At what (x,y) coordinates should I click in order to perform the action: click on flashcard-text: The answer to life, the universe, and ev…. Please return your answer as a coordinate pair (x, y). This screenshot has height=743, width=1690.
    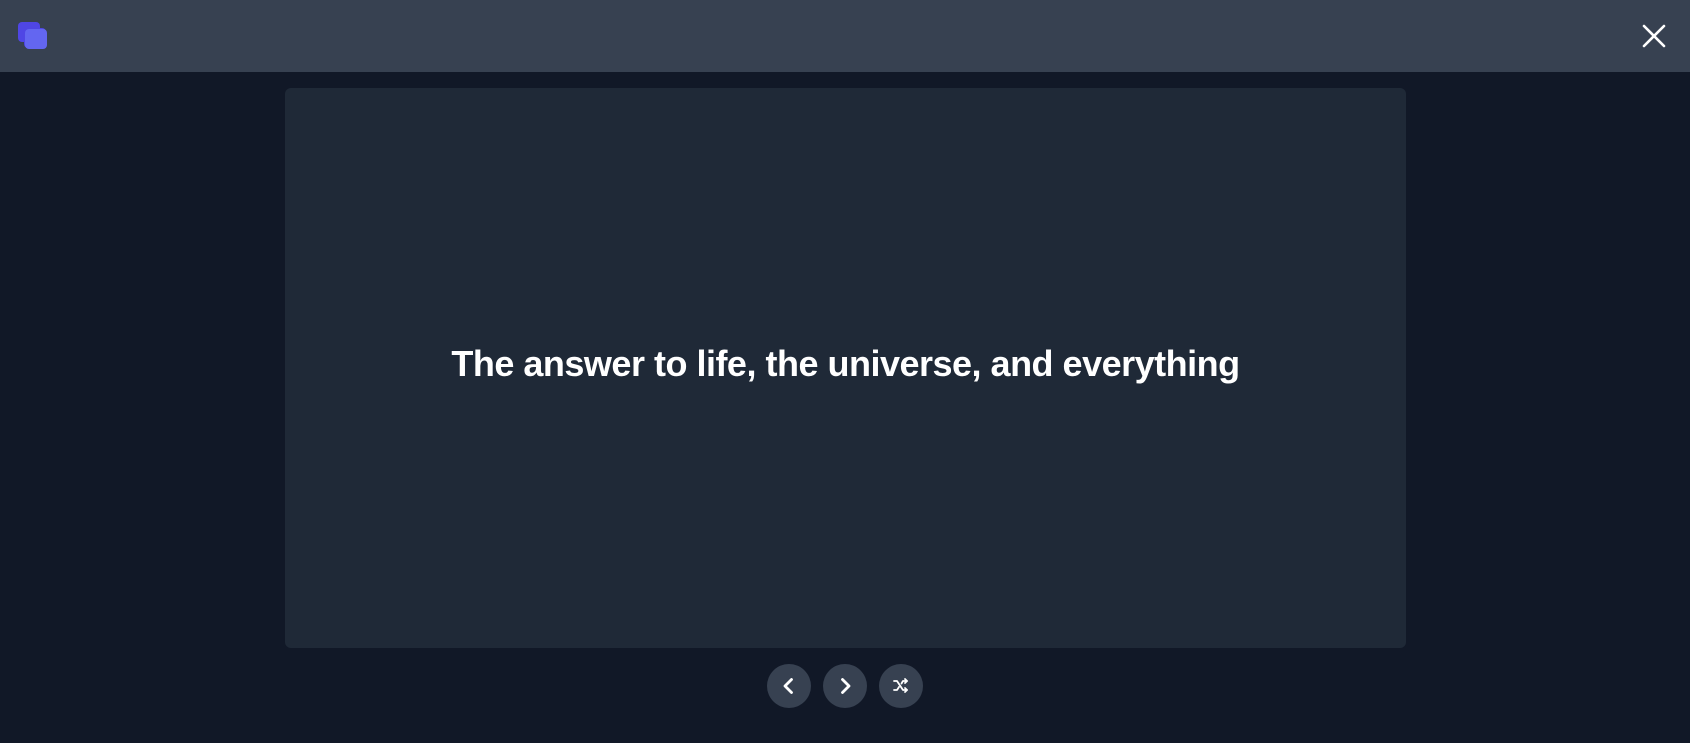
    Looking at the image, I should click on (845, 363).